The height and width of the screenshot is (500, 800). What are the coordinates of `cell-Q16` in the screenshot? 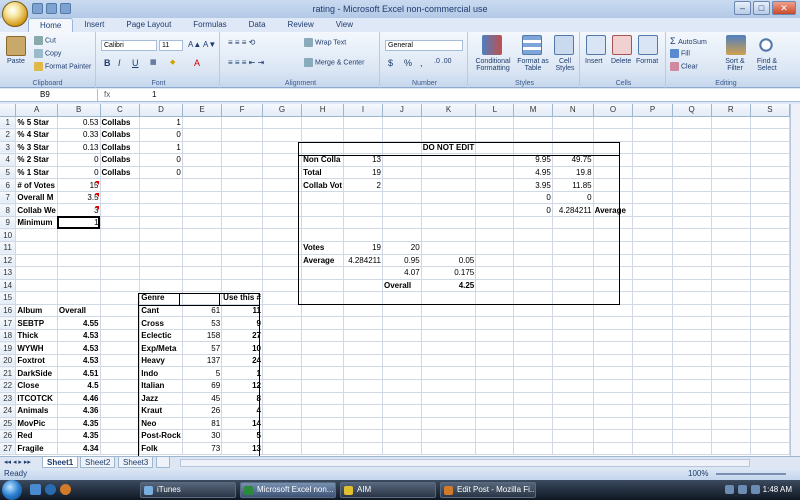 It's located at (692, 311).